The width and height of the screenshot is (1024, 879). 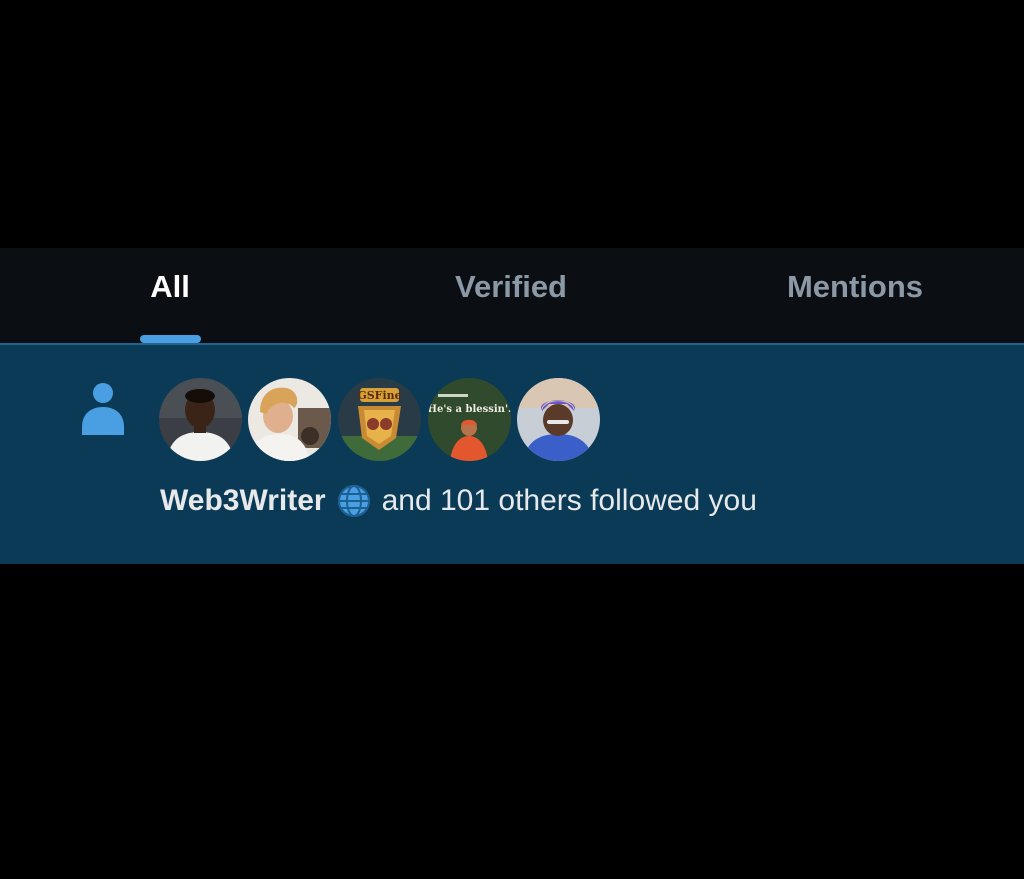 I want to click on avatar-3: GSFine, so click(x=379, y=419).